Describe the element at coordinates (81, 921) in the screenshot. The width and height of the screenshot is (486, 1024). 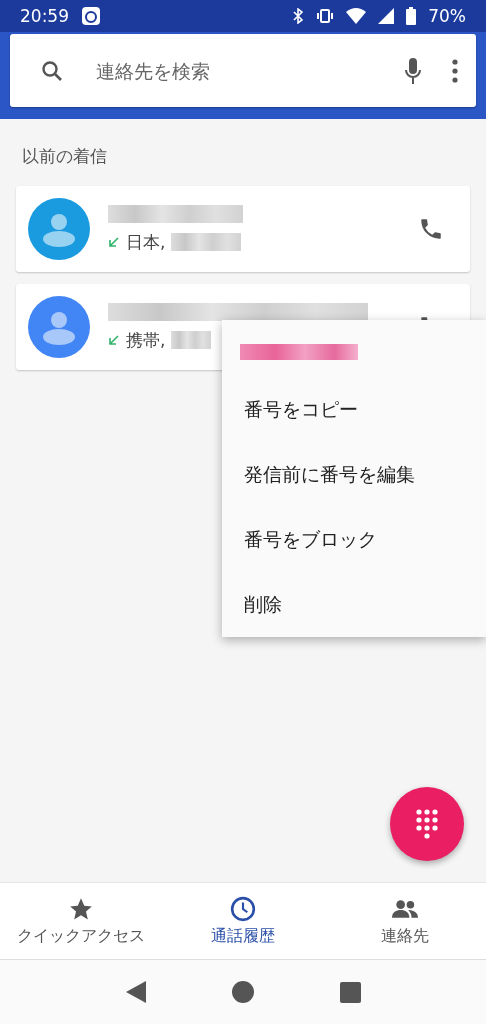
I see `nav-tab: クイックアクセス` at that location.